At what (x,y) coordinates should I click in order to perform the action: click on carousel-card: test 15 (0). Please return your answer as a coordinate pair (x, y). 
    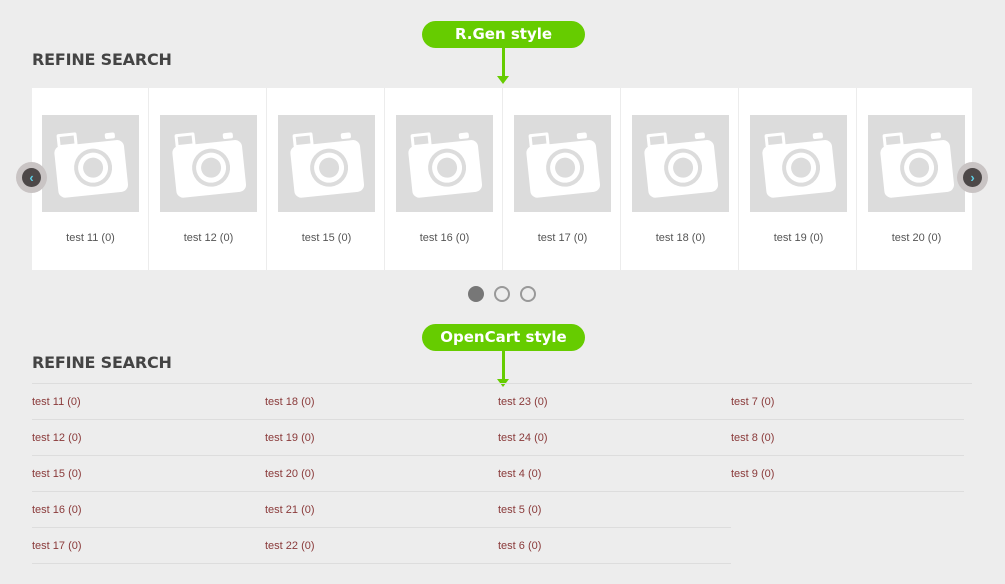
    Looking at the image, I should click on (326, 179).